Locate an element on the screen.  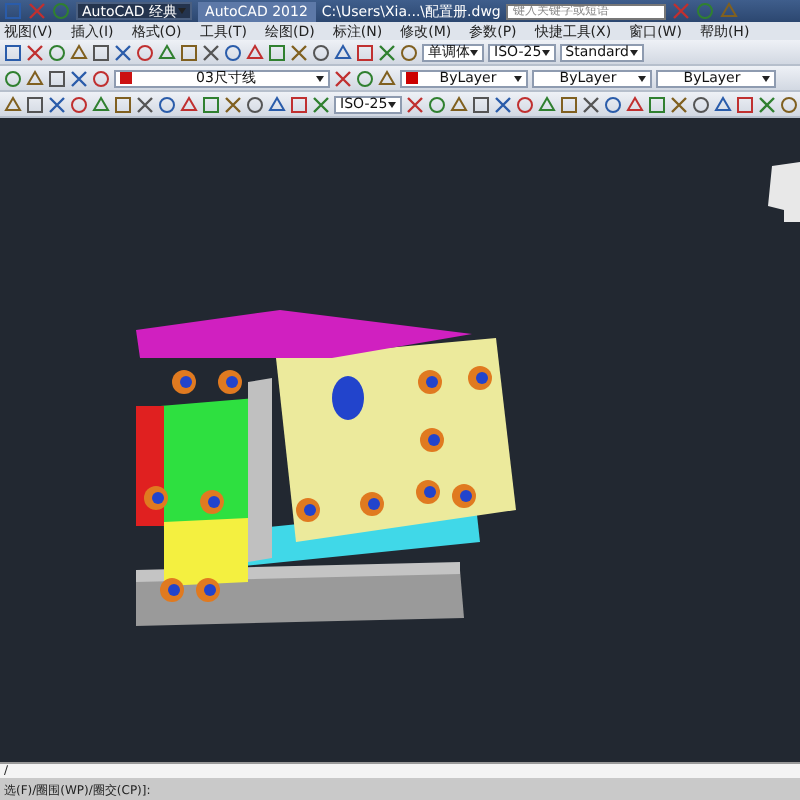
viewcube-drawing is located at coordinates (784, 192).